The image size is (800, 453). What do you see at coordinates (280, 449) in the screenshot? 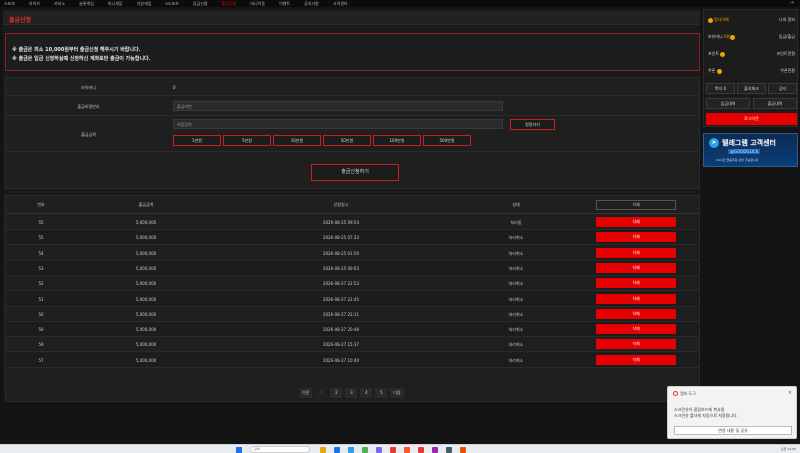
I see `taskbar-search-input: 검색` at bounding box center [280, 449].